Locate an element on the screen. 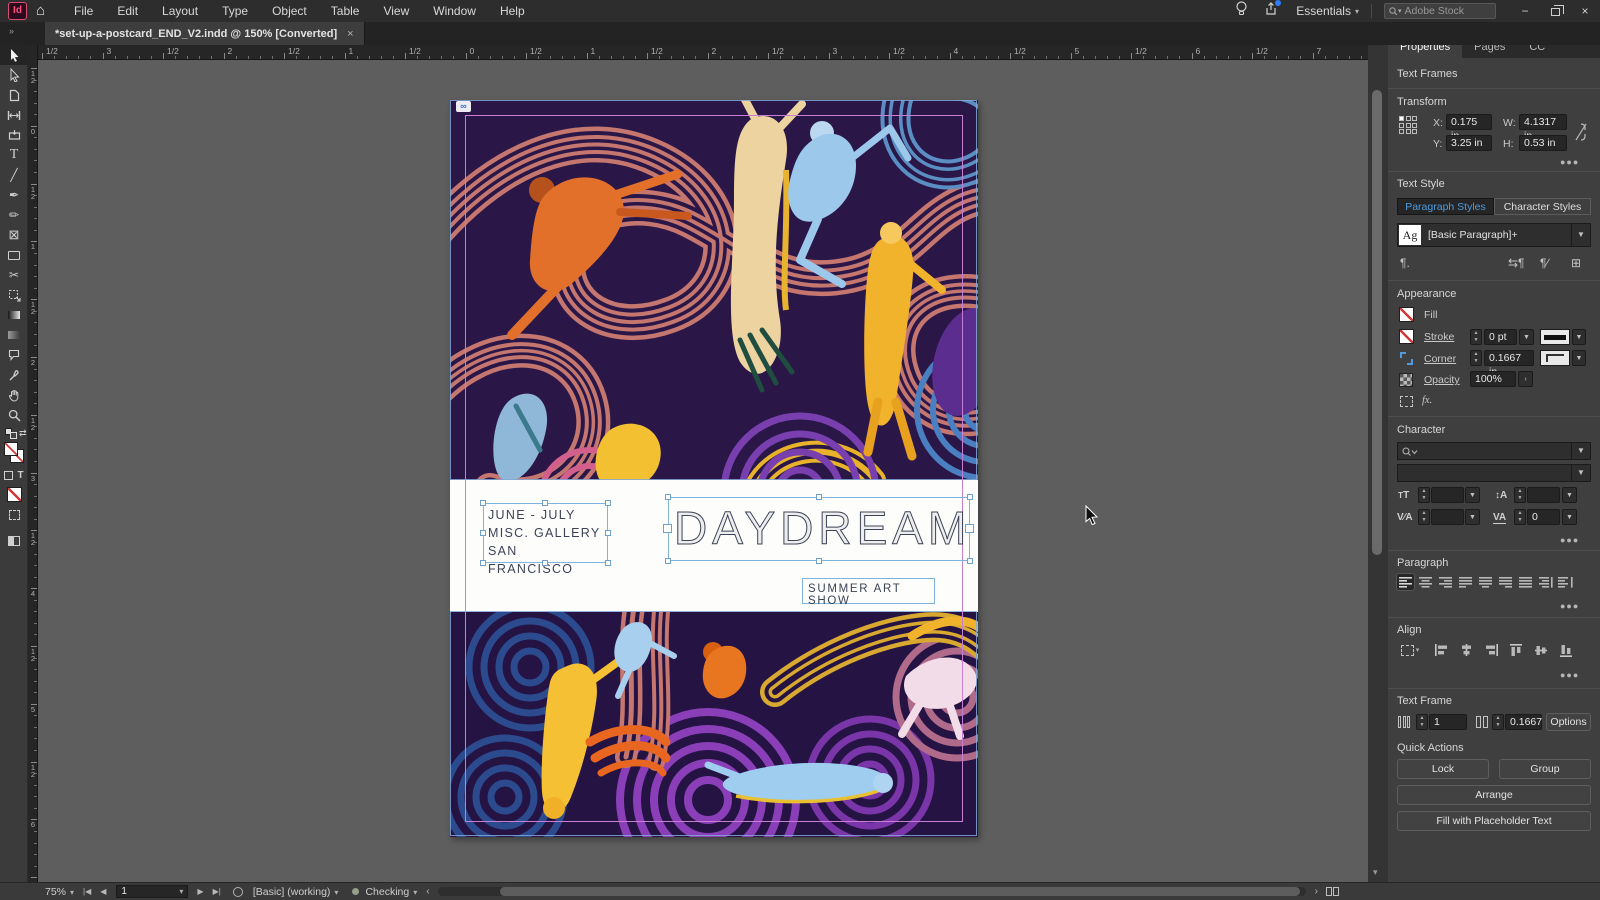 Image resolution: width=1600 pixels, height=900 pixels. info-text-frame: JUNE - JULY MISC. GALLERY SAN FRANCISCO is located at coordinates (545, 539).